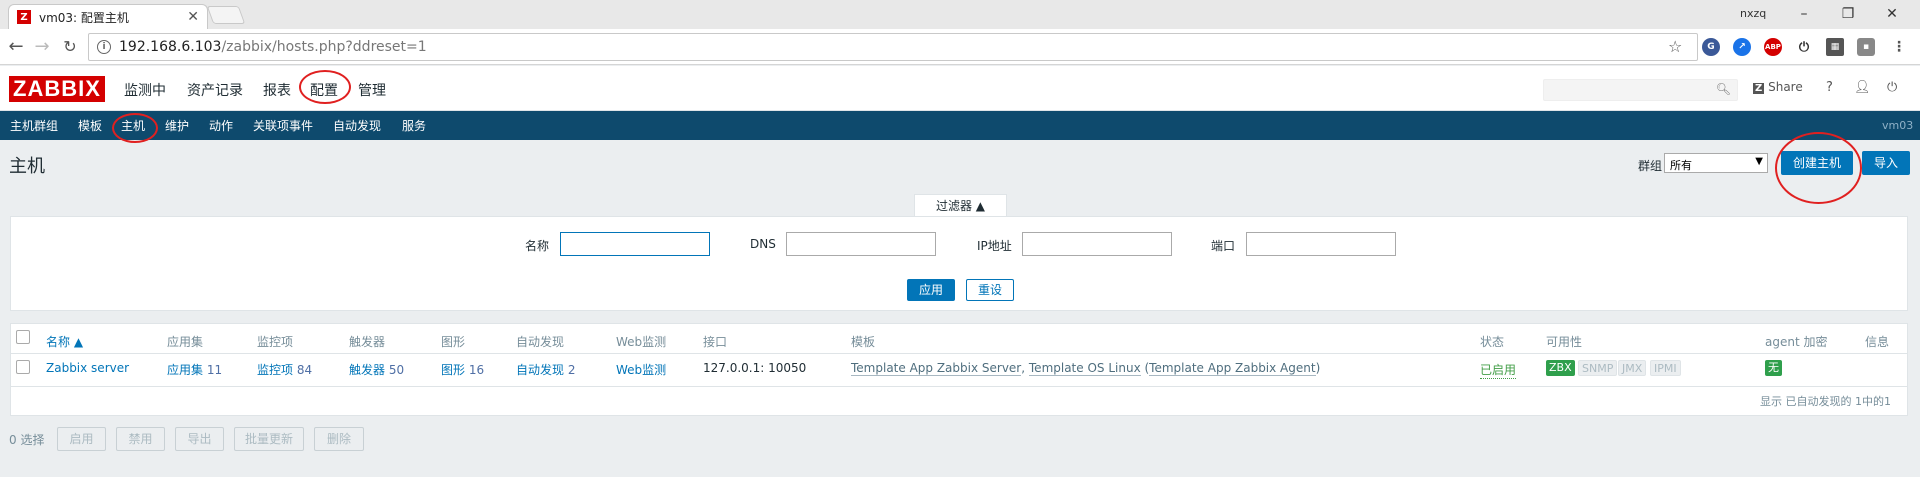 Image resolution: width=1920 pixels, height=477 pixels. Describe the element at coordinates (863, 342) in the screenshot. I see `column-header-templates: 模板` at that location.